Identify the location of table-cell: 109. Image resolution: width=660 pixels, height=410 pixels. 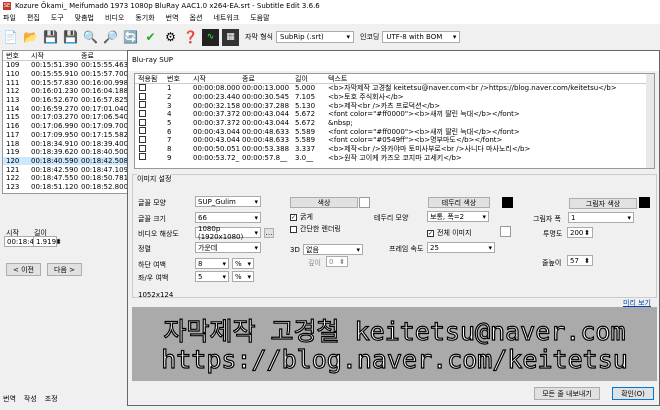
(13, 65).